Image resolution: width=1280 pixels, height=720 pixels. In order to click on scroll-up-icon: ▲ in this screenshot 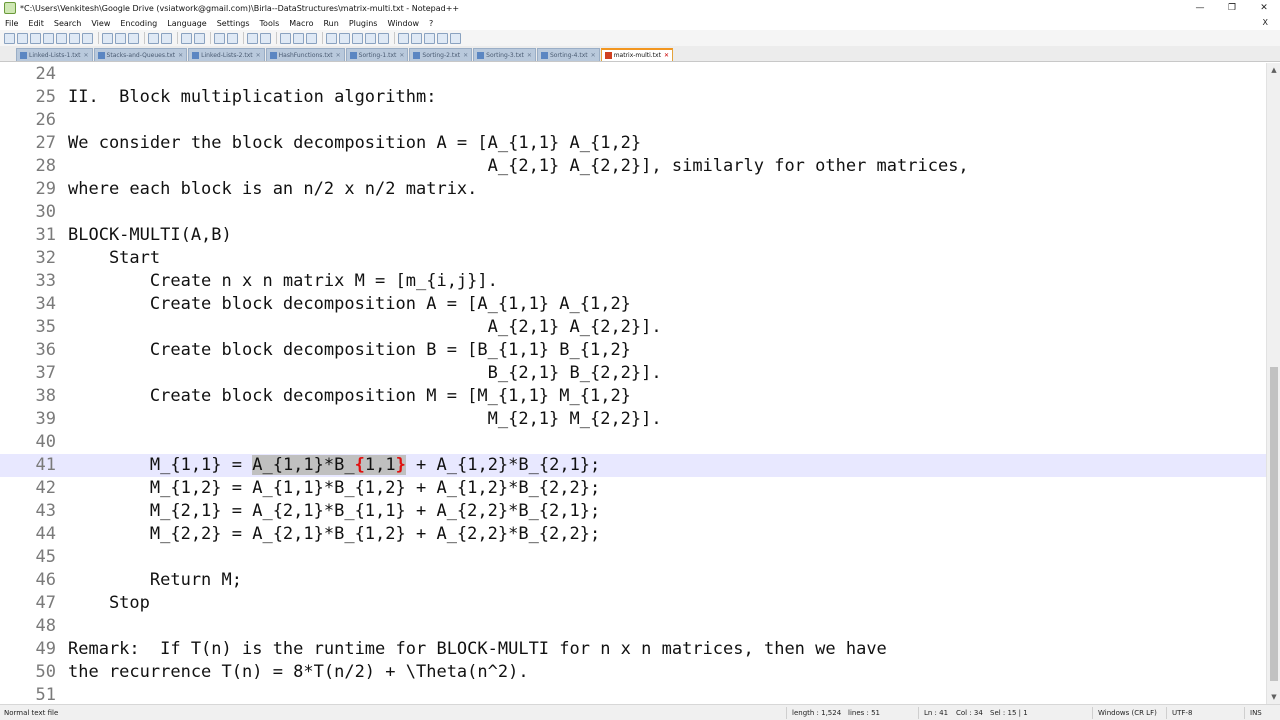, I will do `click(1273, 70)`.